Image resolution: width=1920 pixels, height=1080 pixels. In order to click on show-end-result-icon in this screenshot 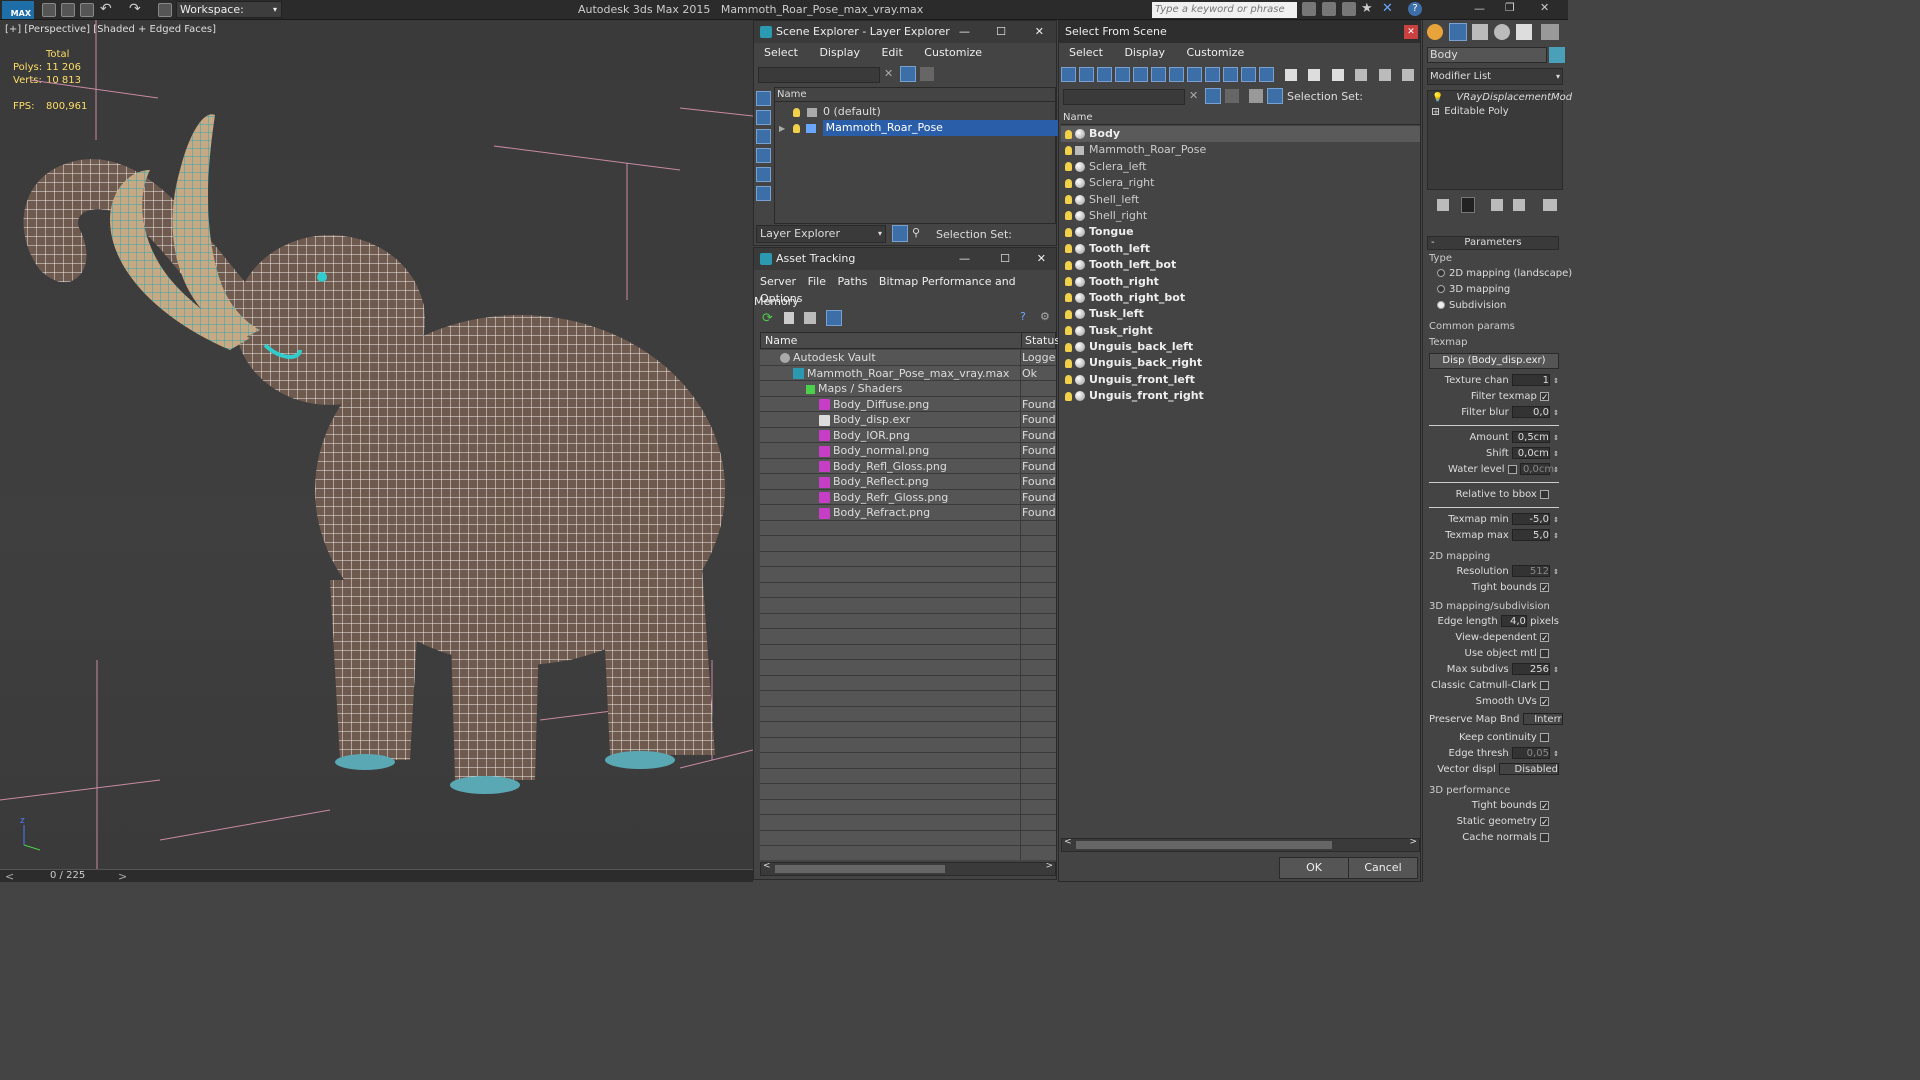, I will do `click(1468, 205)`.